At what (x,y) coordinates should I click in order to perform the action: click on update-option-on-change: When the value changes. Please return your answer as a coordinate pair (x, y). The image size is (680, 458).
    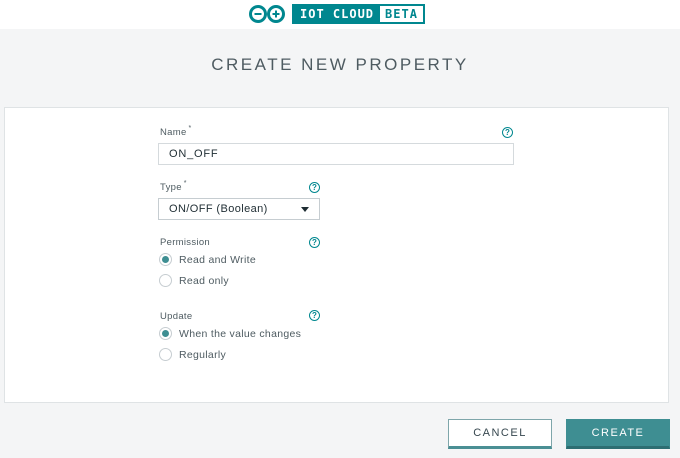
    Looking at the image, I should click on (230, 333).